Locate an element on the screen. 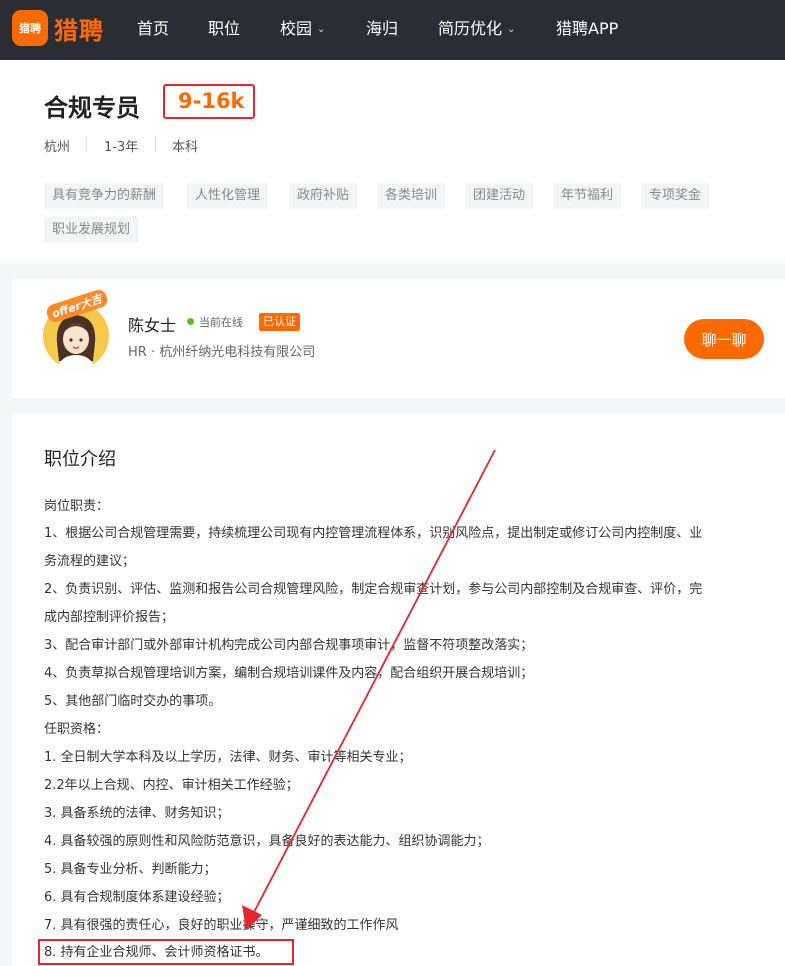 Image resolution: width=785 pixels, height=966 pixels. benefit-tag: 人性化管理 is located at coordinates (228, 196).